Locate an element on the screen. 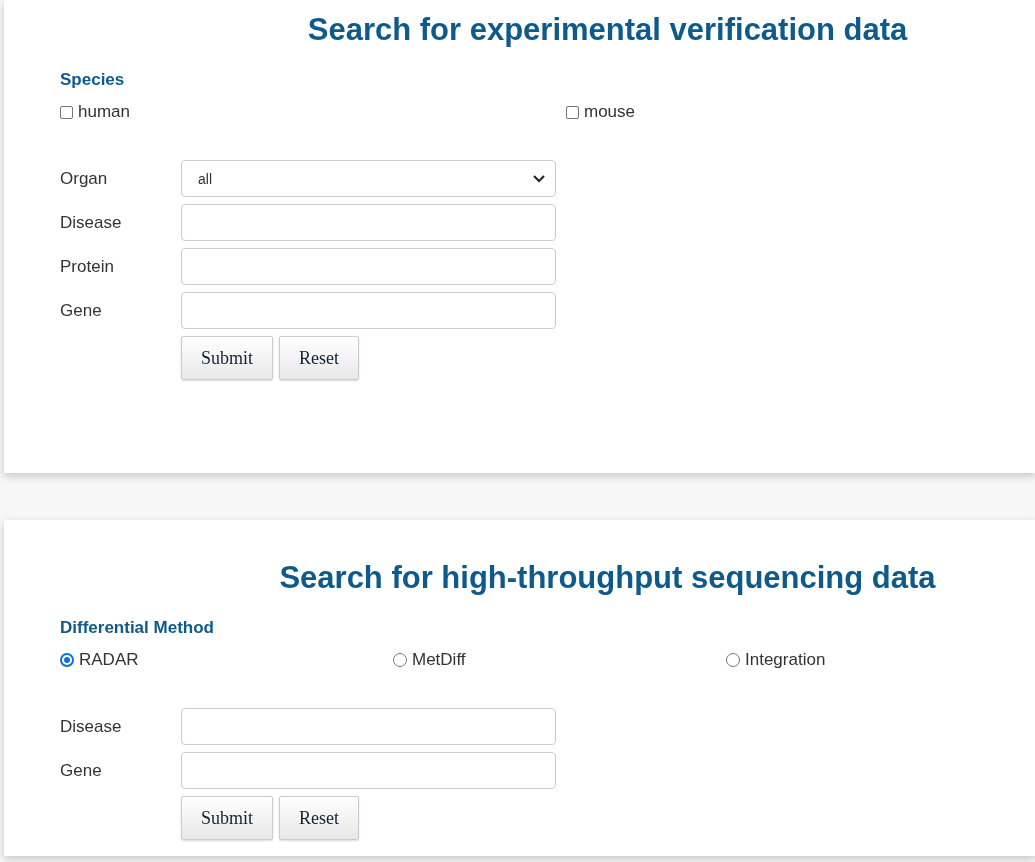  option-label: MetDiff is located at coordinates (439, 660).